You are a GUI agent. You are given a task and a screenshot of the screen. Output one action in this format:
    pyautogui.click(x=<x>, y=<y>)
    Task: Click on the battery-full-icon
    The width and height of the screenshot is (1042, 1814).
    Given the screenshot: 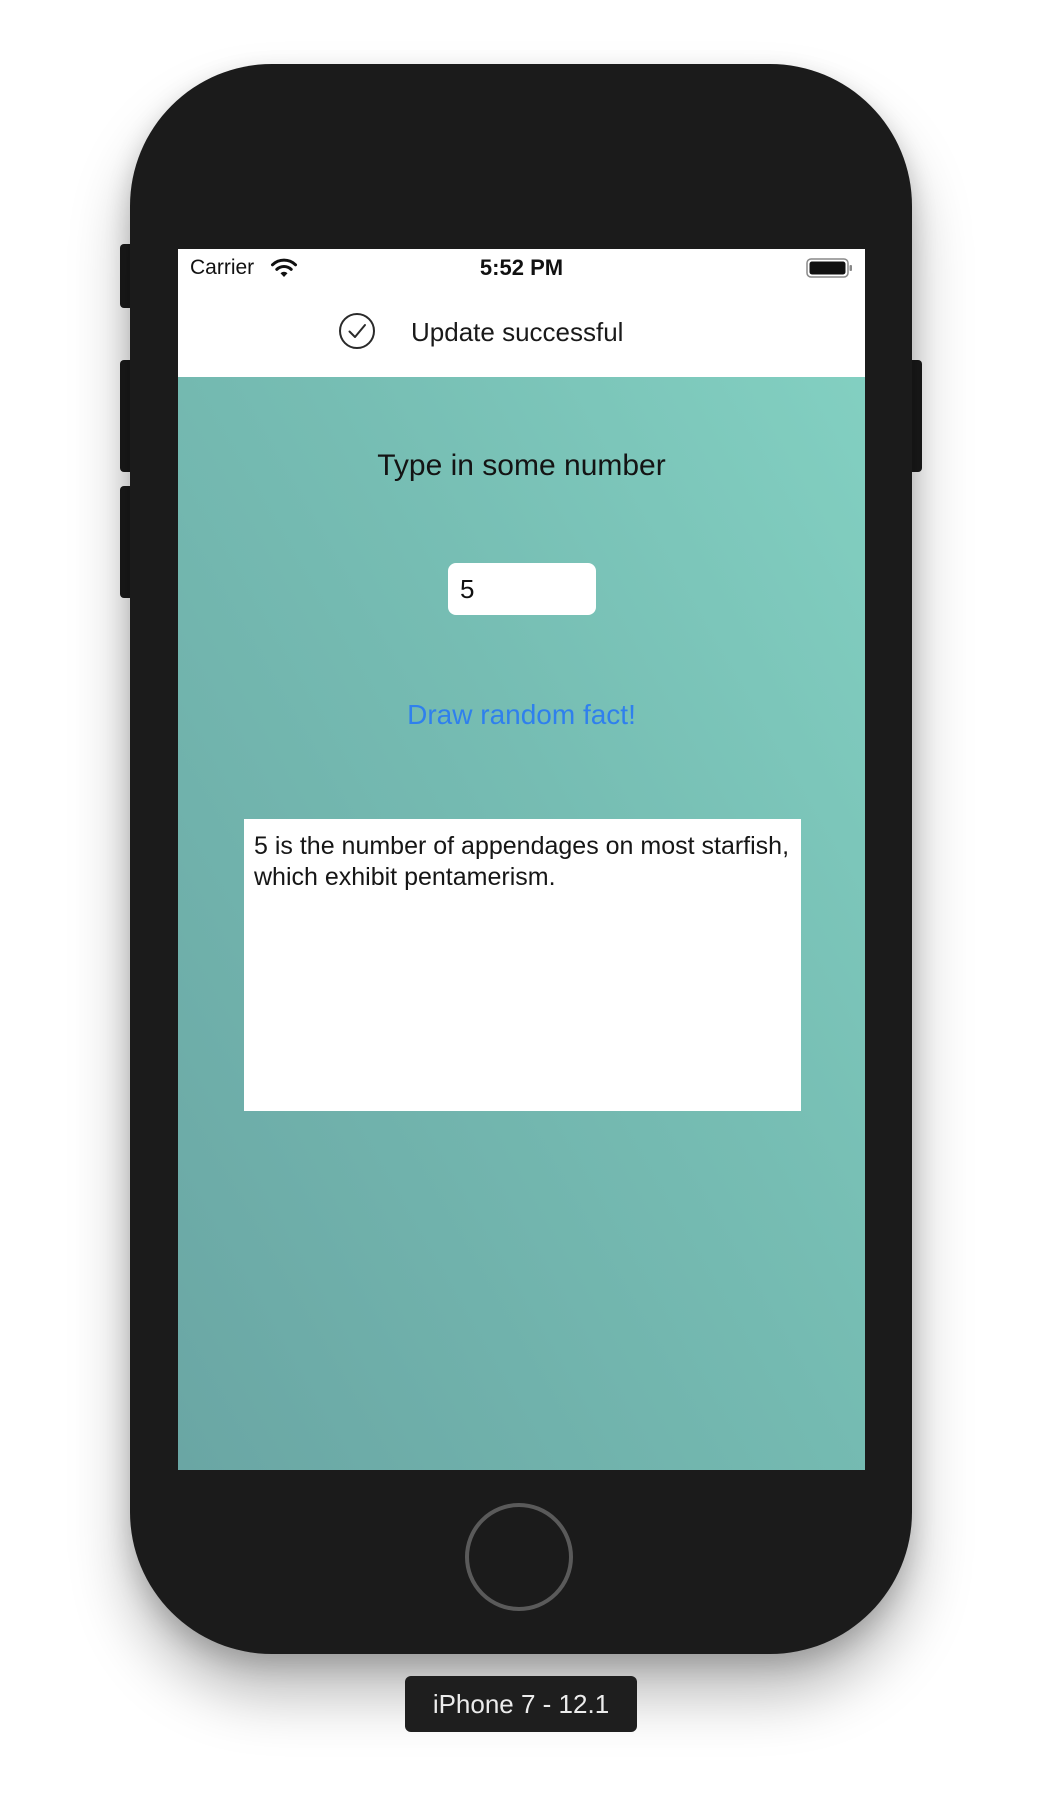 What is the action you would take?
    pyautogui.click(x=829, y=268)
    